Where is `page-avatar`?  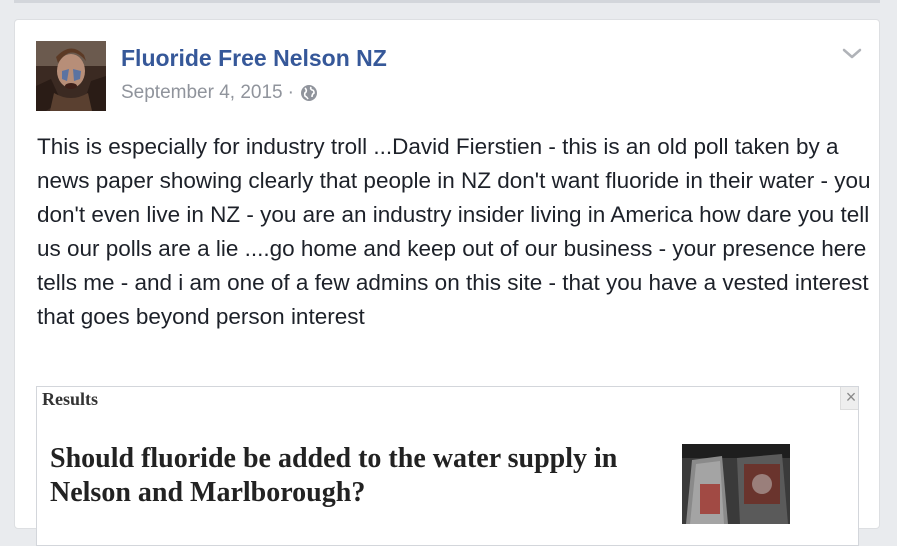
page-avatar is located at coordinates (71, 76).